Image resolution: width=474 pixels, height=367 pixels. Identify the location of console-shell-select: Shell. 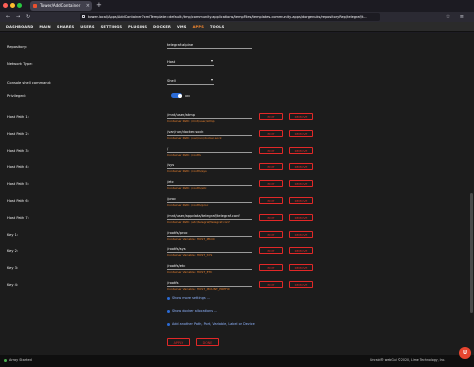
(190, 81).